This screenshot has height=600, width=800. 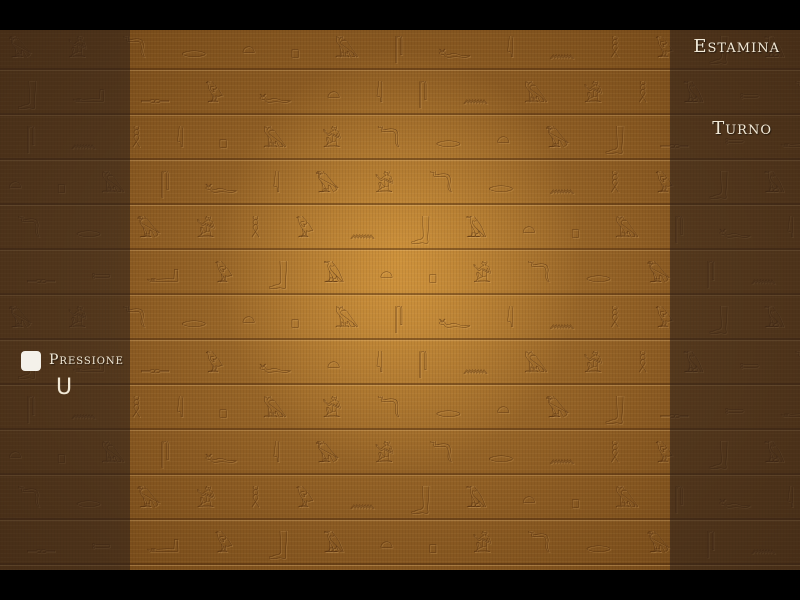 I want to click on pressure-key-indicator, so click(x=31, y=361).